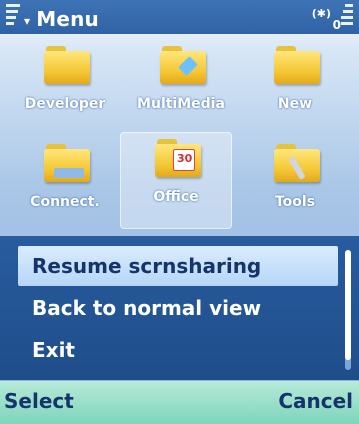 This screenshot has height=424, width=359. What do you see at coordinates (65, 104) in the screenshot?
I see `app-label: Developer` at bounding box center [65, 104].